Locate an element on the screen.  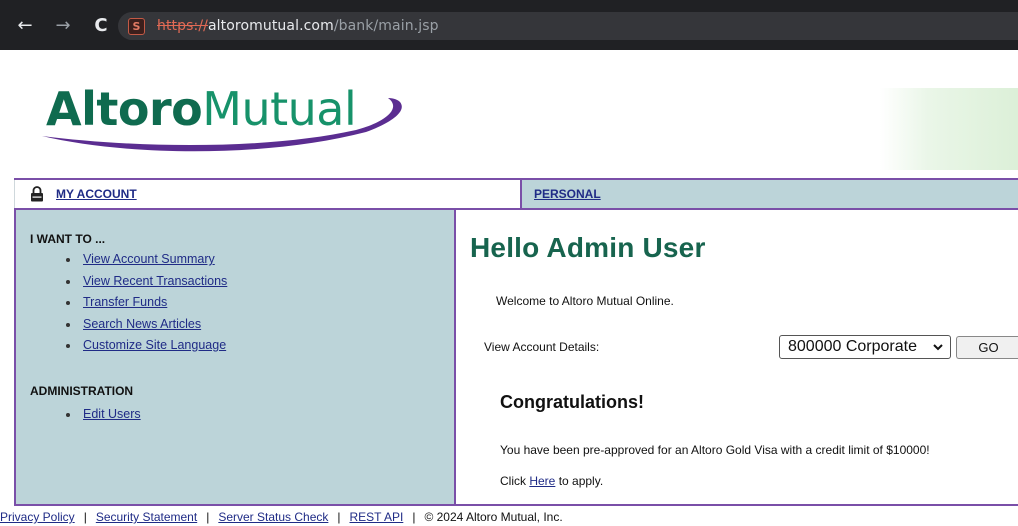
search-news-articles-link: Search News Articles is located at coordinates (142, 324).